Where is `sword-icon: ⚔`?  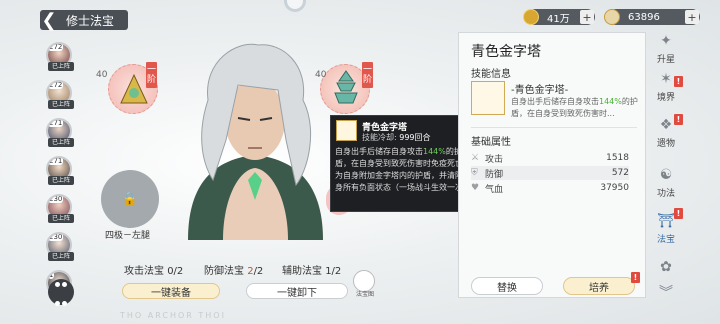
sword-icon: ⚔ is located at coordinates (475, 158).